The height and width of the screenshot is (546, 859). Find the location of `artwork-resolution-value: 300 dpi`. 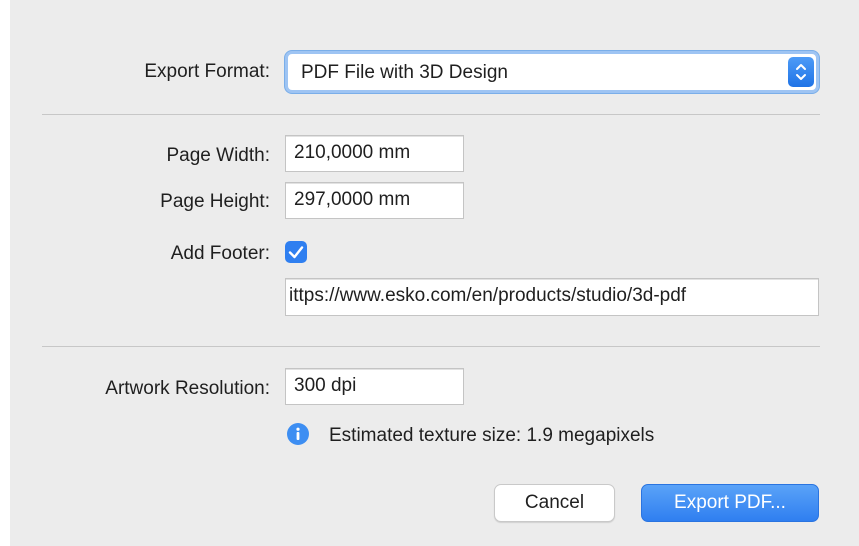

artwork-resolution-value: 300 dpi is located at coordinates (325, 385).